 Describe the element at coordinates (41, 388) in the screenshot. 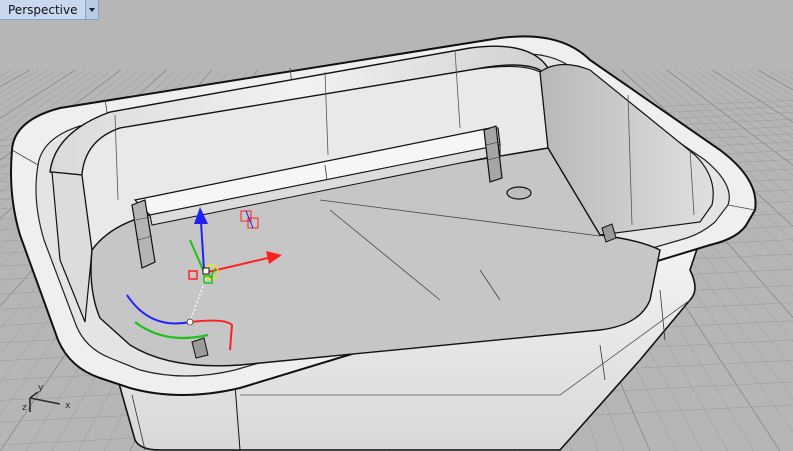

I see `world-axis-y-label: y` at that location.